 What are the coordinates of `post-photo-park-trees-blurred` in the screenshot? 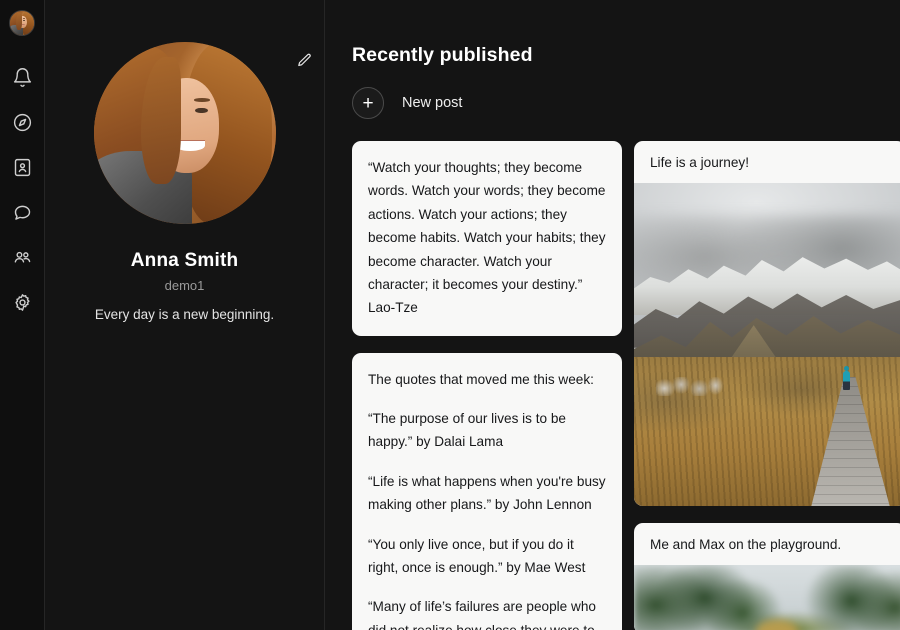 It's located at (767, 597).